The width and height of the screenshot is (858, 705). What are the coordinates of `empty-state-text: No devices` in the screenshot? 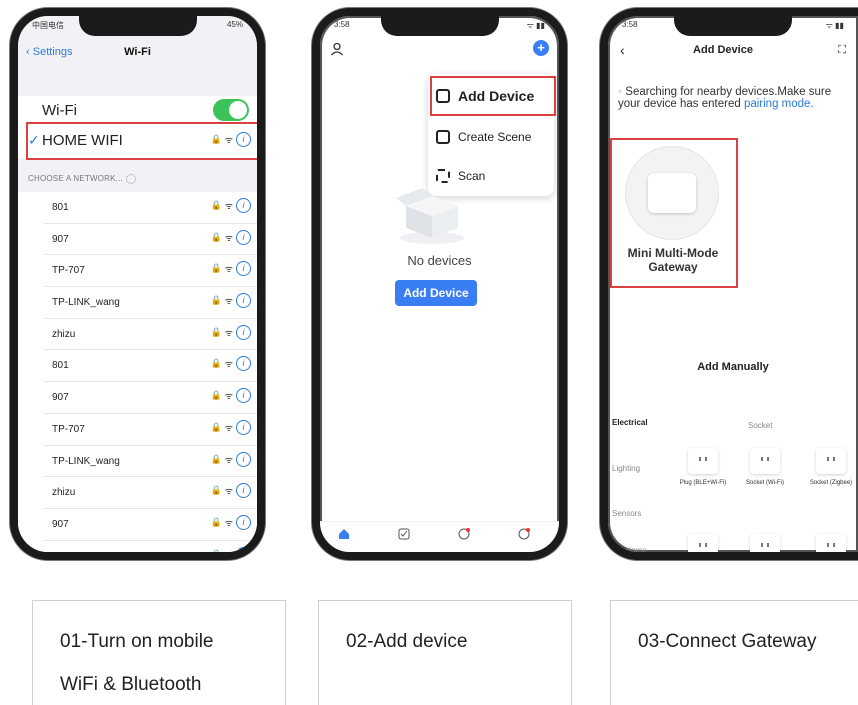 It's located at (439, 260).